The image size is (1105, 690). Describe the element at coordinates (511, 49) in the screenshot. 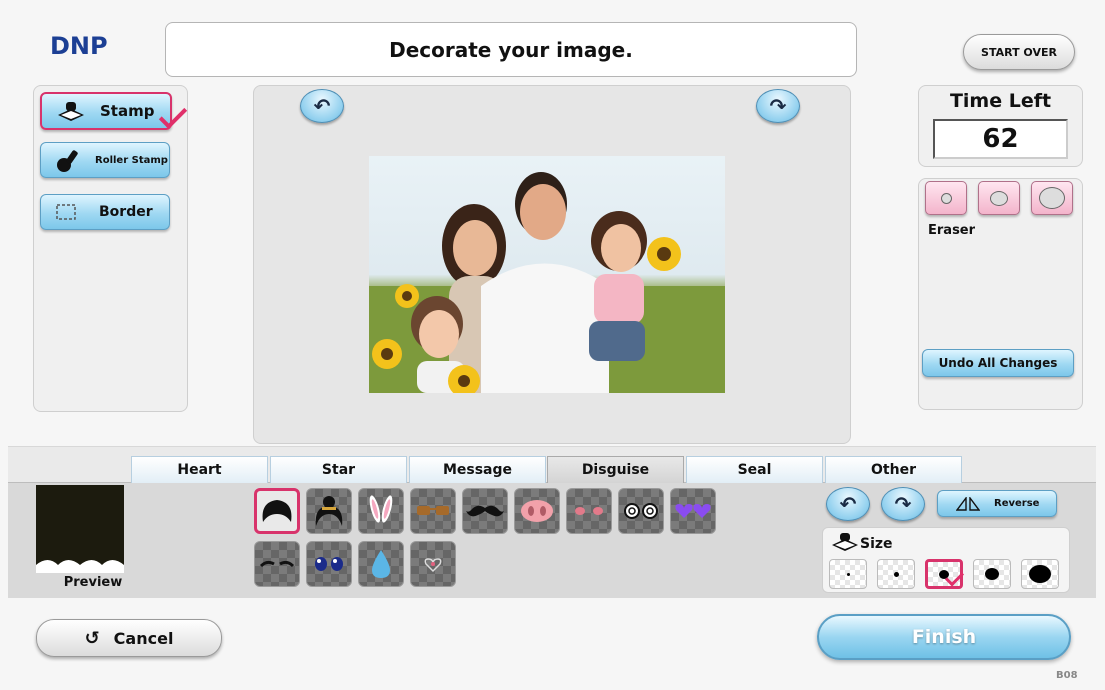

I see `page-title: Decorate your image.` at that location.